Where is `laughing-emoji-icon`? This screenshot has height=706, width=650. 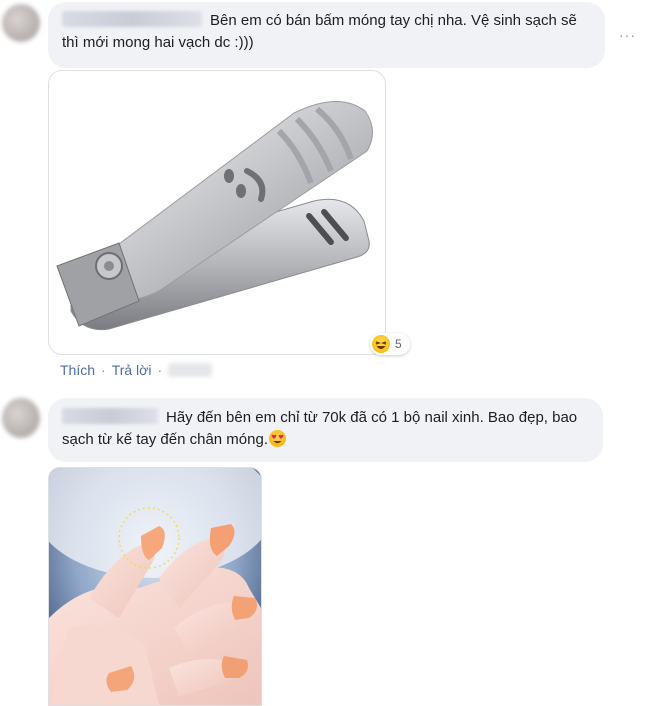
laughing-emoji-icon is located at coordinates (381, 344).